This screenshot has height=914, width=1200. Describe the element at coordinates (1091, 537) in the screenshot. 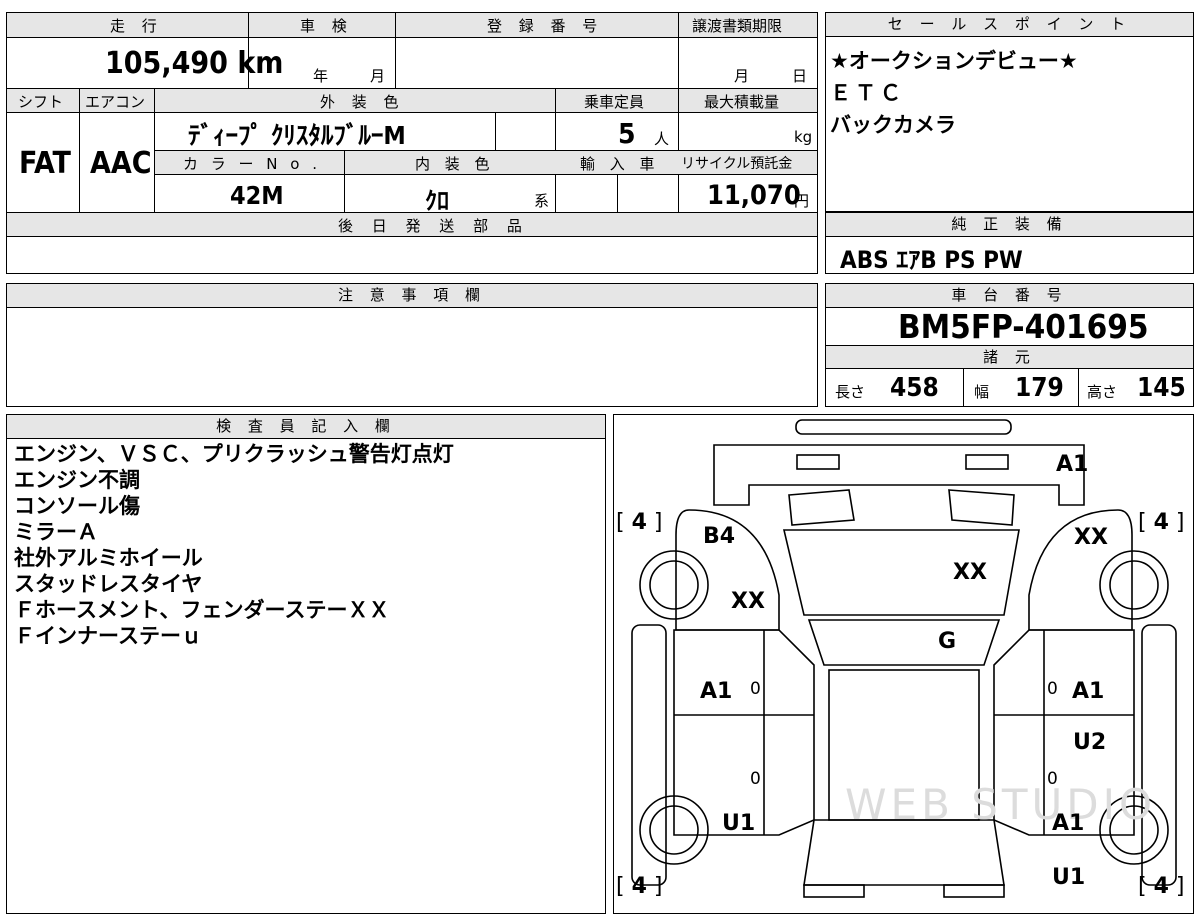

I see `mark-front-right: XX` at that location.